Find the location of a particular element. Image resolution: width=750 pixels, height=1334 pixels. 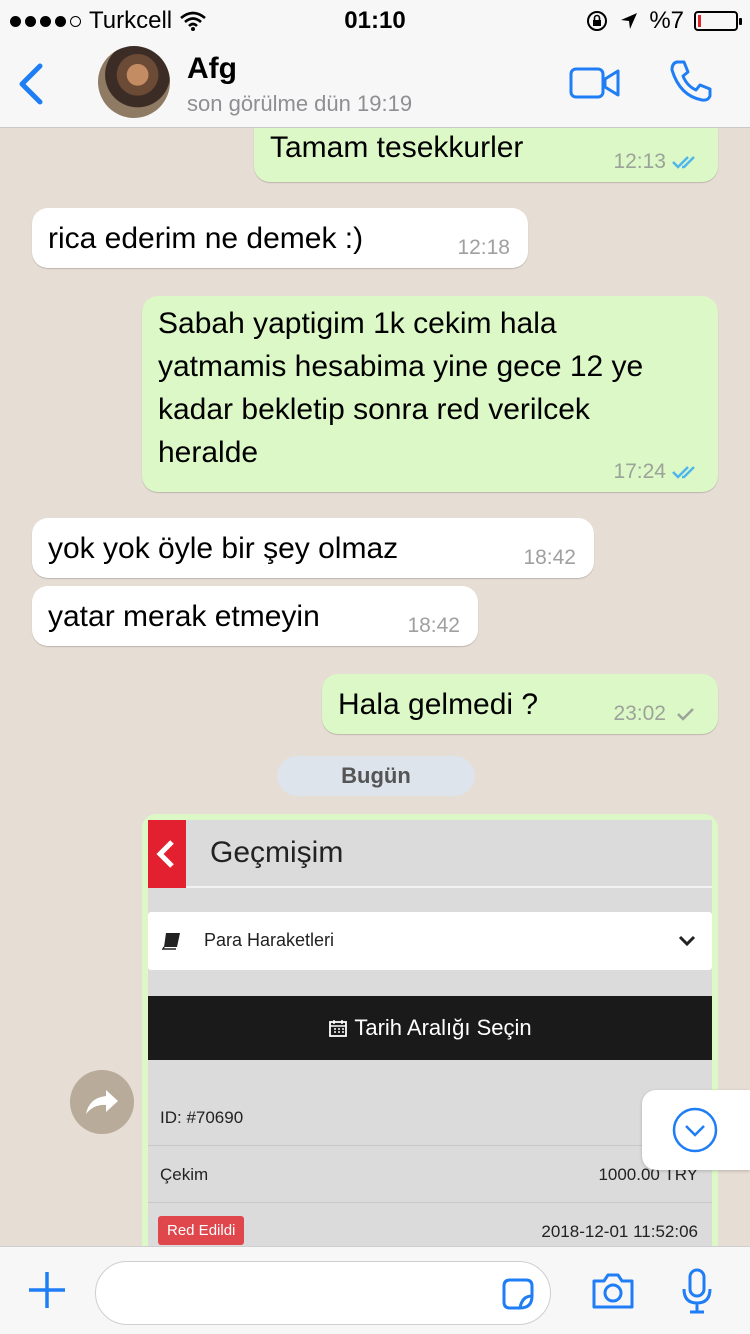

battery-icon is located at coordinates (718, 21).